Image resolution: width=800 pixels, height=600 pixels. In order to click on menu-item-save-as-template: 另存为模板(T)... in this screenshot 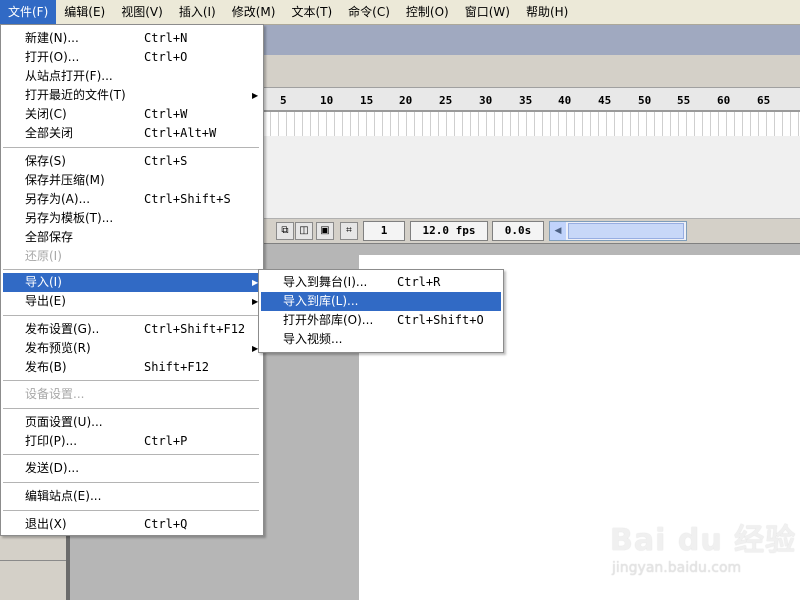, I will do `click(131, 218)`.